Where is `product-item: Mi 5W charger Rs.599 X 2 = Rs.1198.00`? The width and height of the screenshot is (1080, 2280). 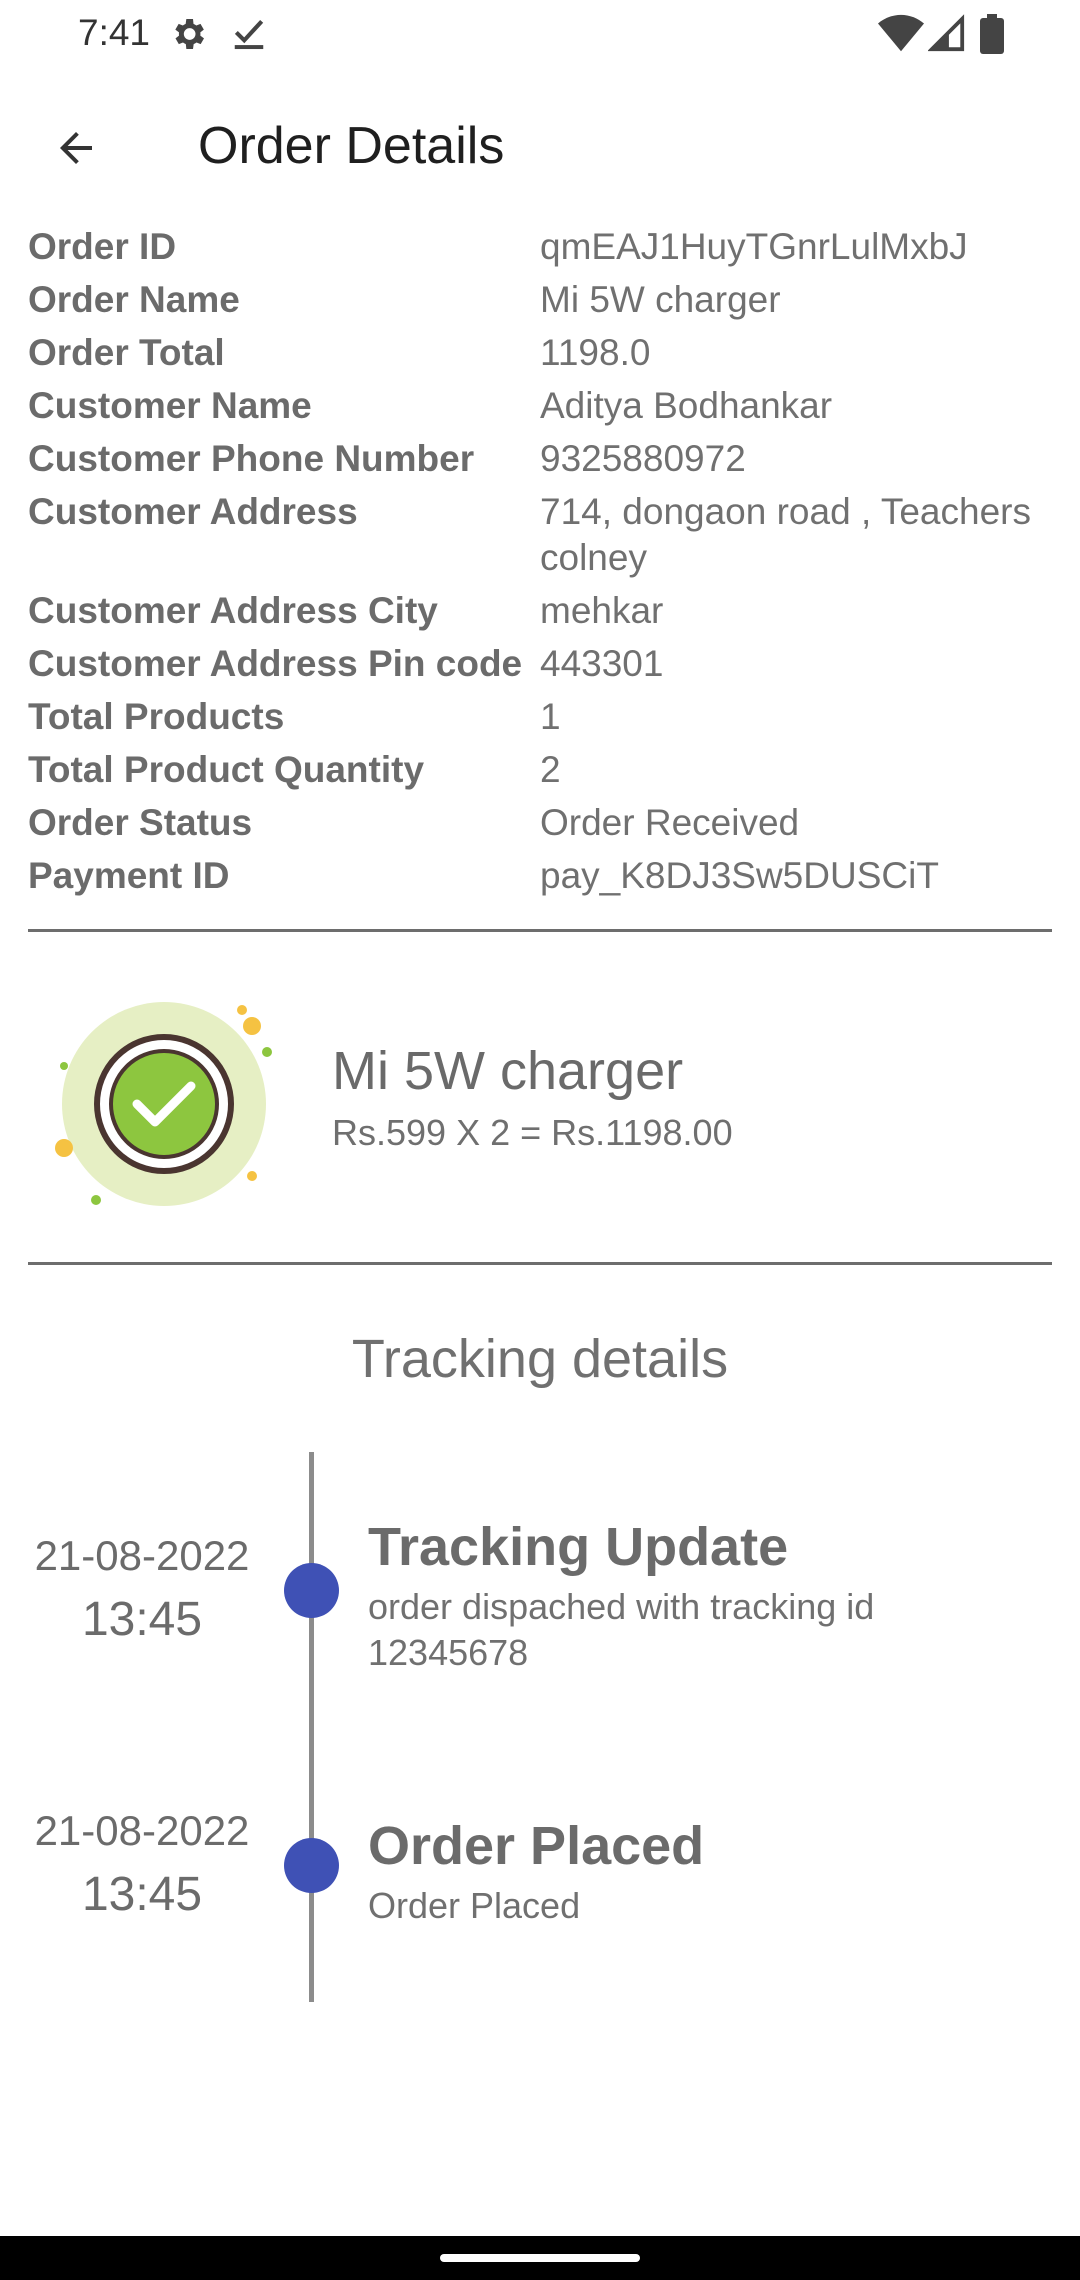 product-item: Mi 5W charger Rs.599 X 2 = Rs.1198.00 is located at coordinates (540, 1100).